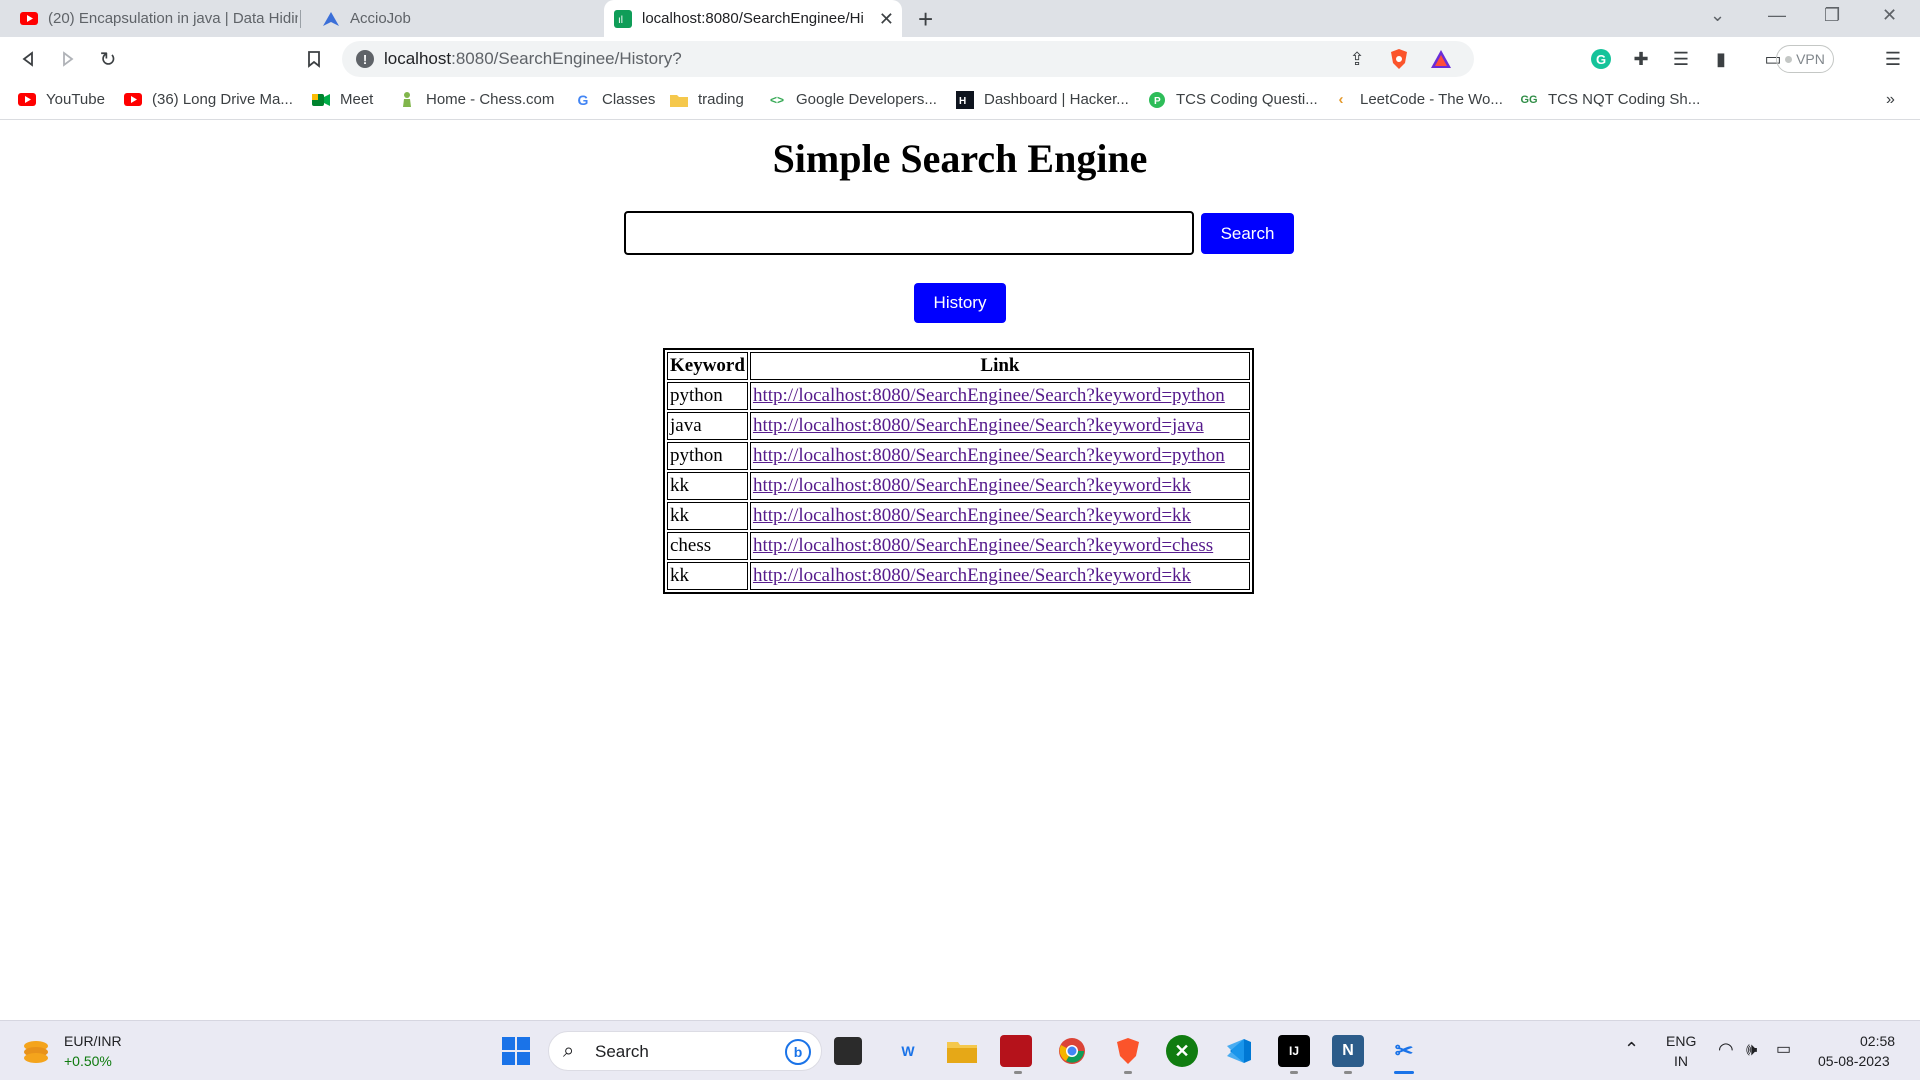 This screenshot has height=1080, width=1920. I want to click on table-header-row: Keyword Link, so click(958, 366).